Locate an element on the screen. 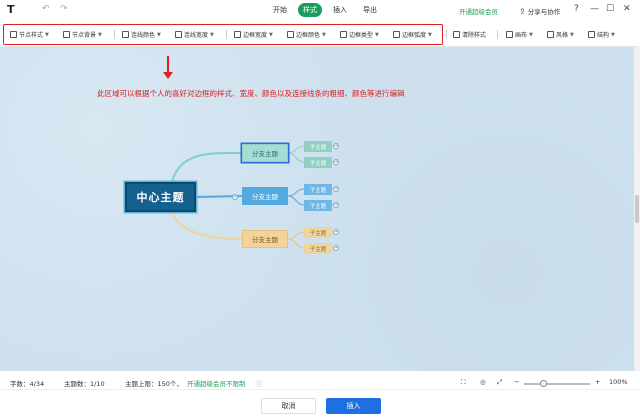 Image resolution: width=640 pixels, height=419 pixels. clear-style-button: 清除样式 is located at coordinates (469, 34).